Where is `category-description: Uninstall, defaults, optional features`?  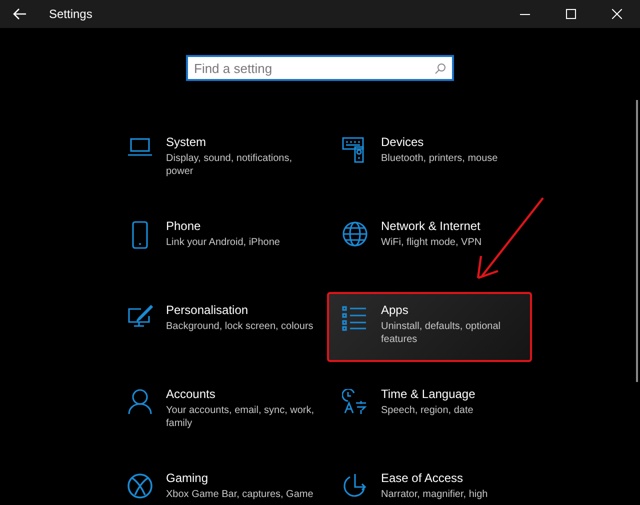
category-description: Uninstall, defaults, optional features is located at coordinates (441, 333).